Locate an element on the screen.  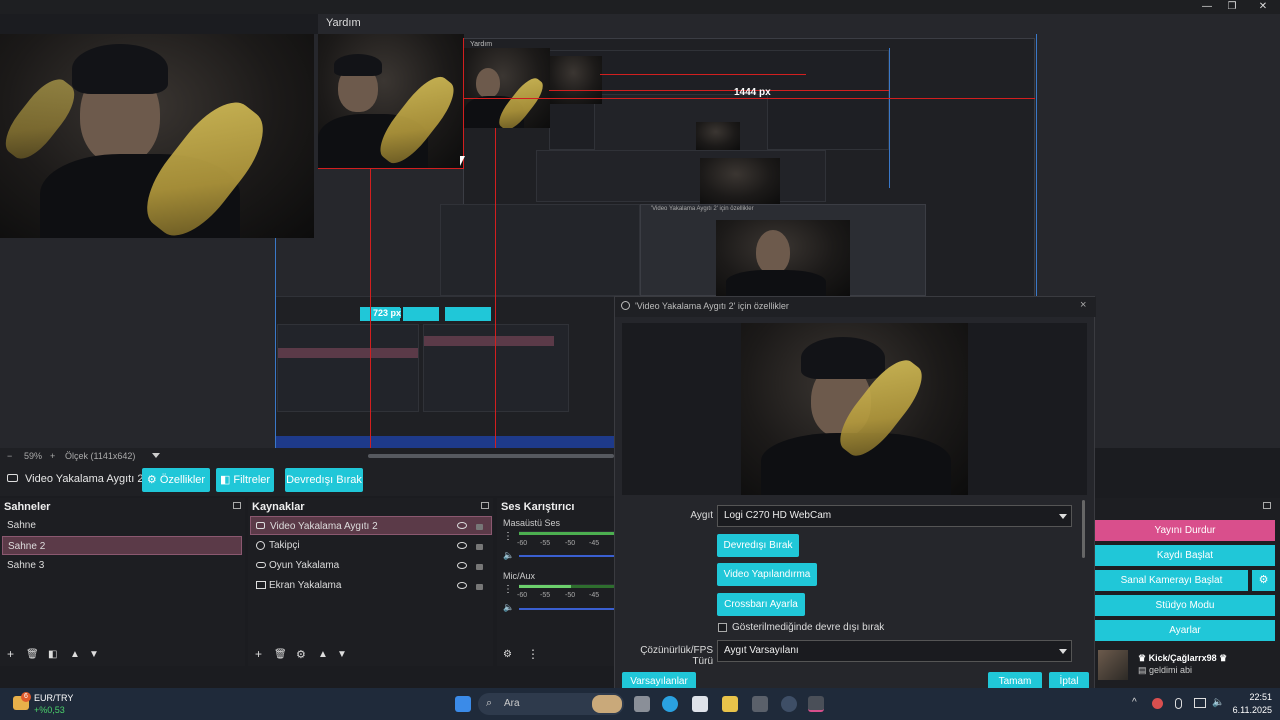
volume-icon: 🔈 is located at coordinates (1218, 702).